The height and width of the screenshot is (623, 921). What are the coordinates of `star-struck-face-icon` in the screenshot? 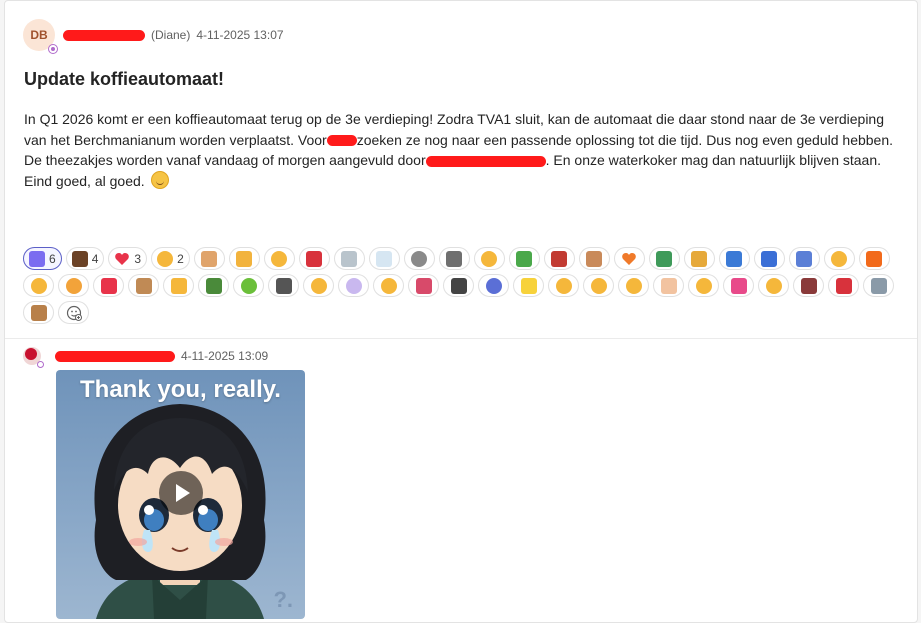 It's located at (563, 285).